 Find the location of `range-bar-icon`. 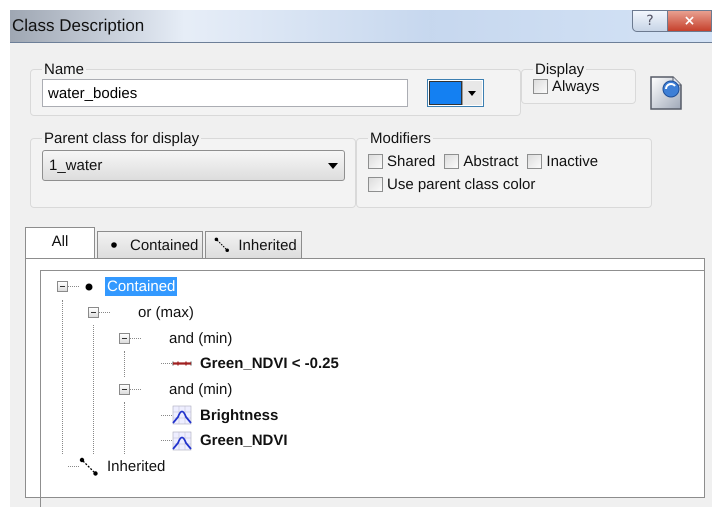

range-bar-icon is located at coordinates (182, 363).